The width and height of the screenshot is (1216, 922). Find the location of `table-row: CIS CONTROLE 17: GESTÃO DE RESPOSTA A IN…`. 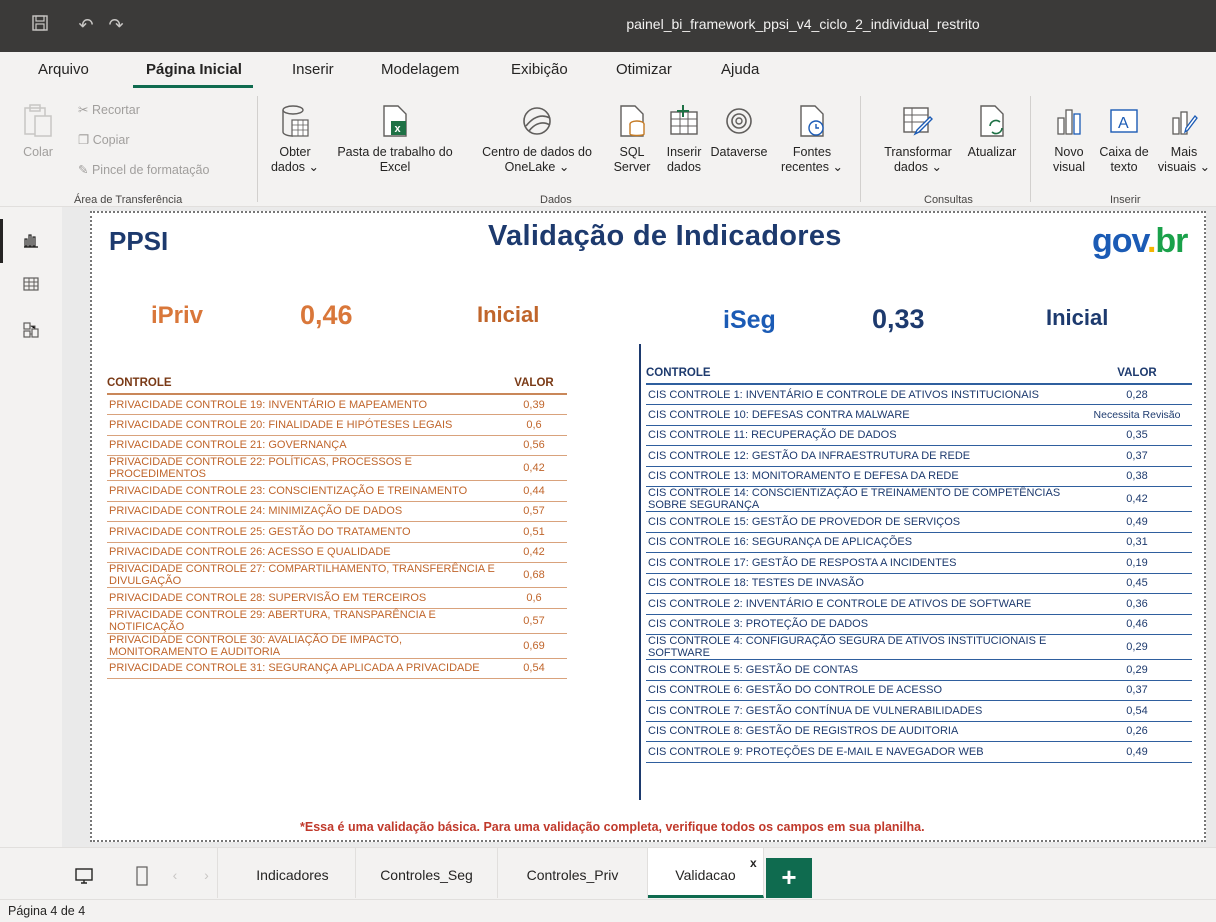

table-row: CIS CONTROLE 17: GESTÃO DE RESPOSTA A IN… is located at coordinates (919, 563).